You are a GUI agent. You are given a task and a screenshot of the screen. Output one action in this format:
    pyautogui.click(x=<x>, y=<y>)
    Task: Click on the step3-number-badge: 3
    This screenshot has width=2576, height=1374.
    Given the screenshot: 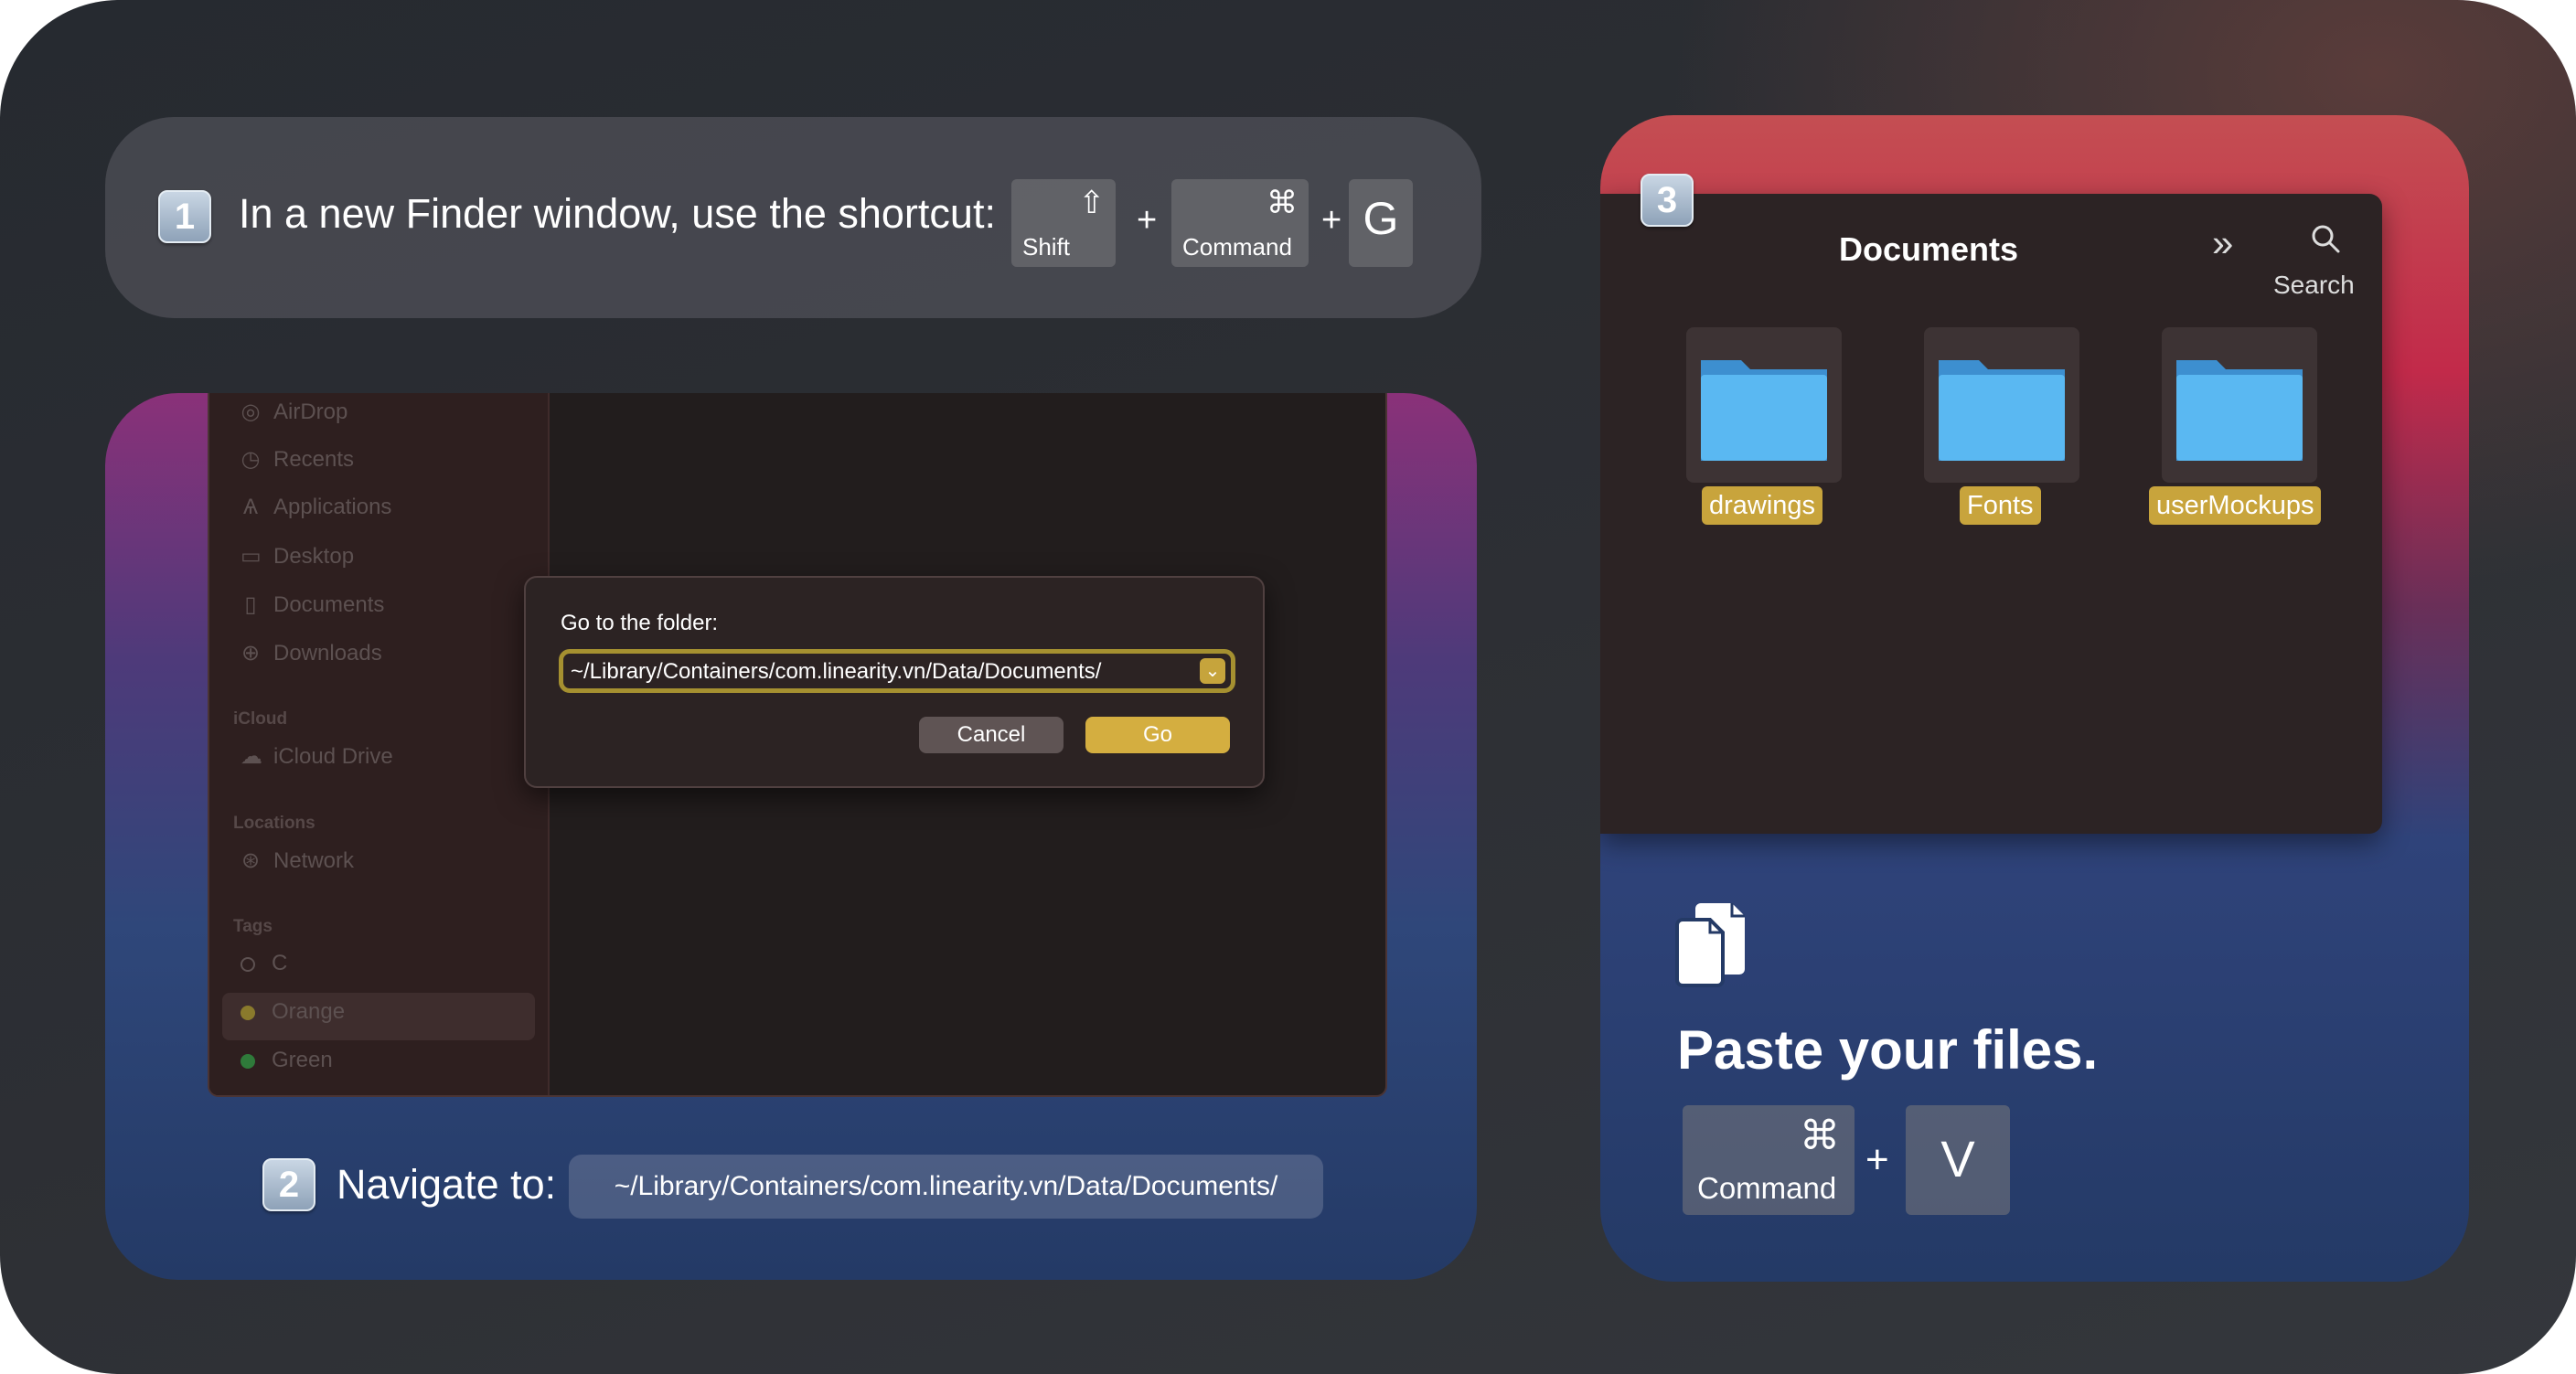 What is the action you would take?
    pyautogui.click(x=1667, y=200)
    